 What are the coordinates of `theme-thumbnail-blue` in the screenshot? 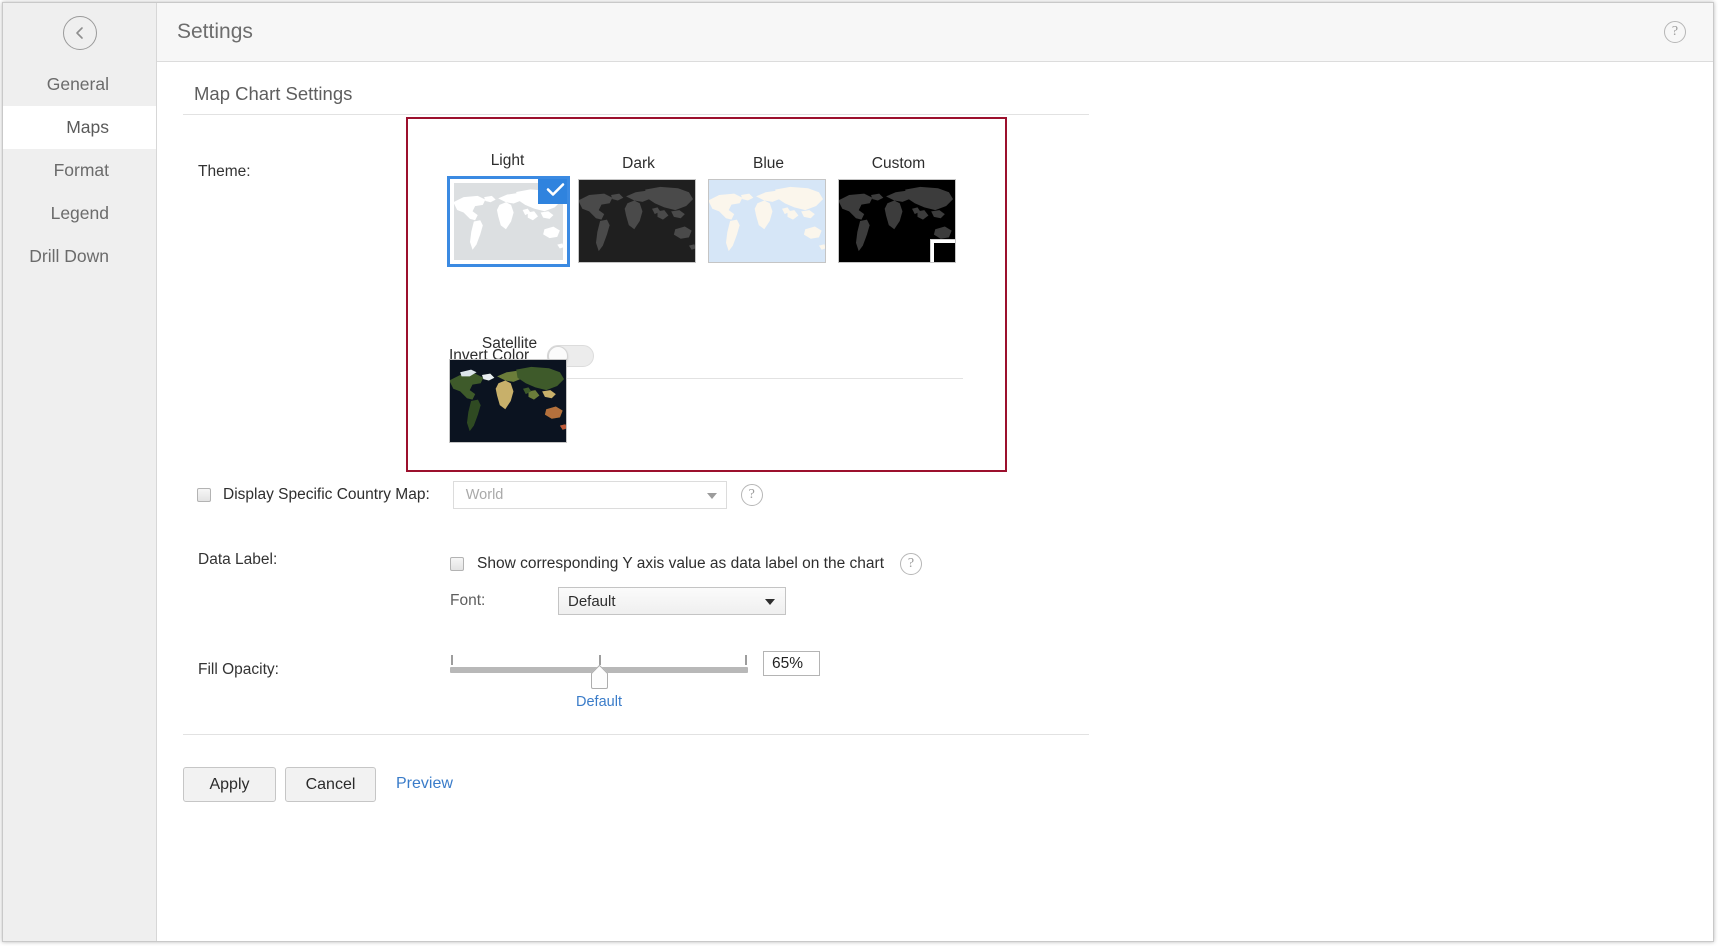 It's located at (767, 221).